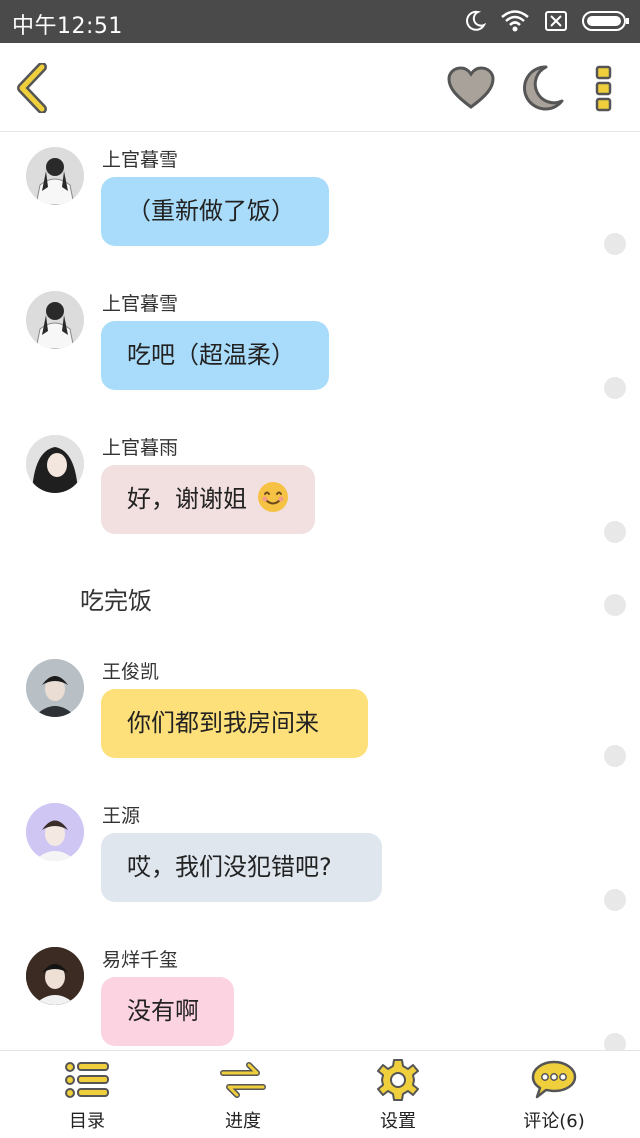 The image size is (640, 1138). I want to click on smiling-face-icon, so click(272, 497).